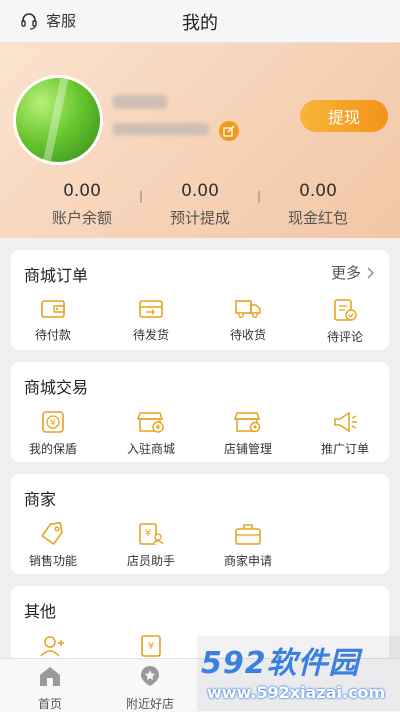 The height and width of the screenshot is (712, 400). I want to click on edit-icon, so click(229, 131).